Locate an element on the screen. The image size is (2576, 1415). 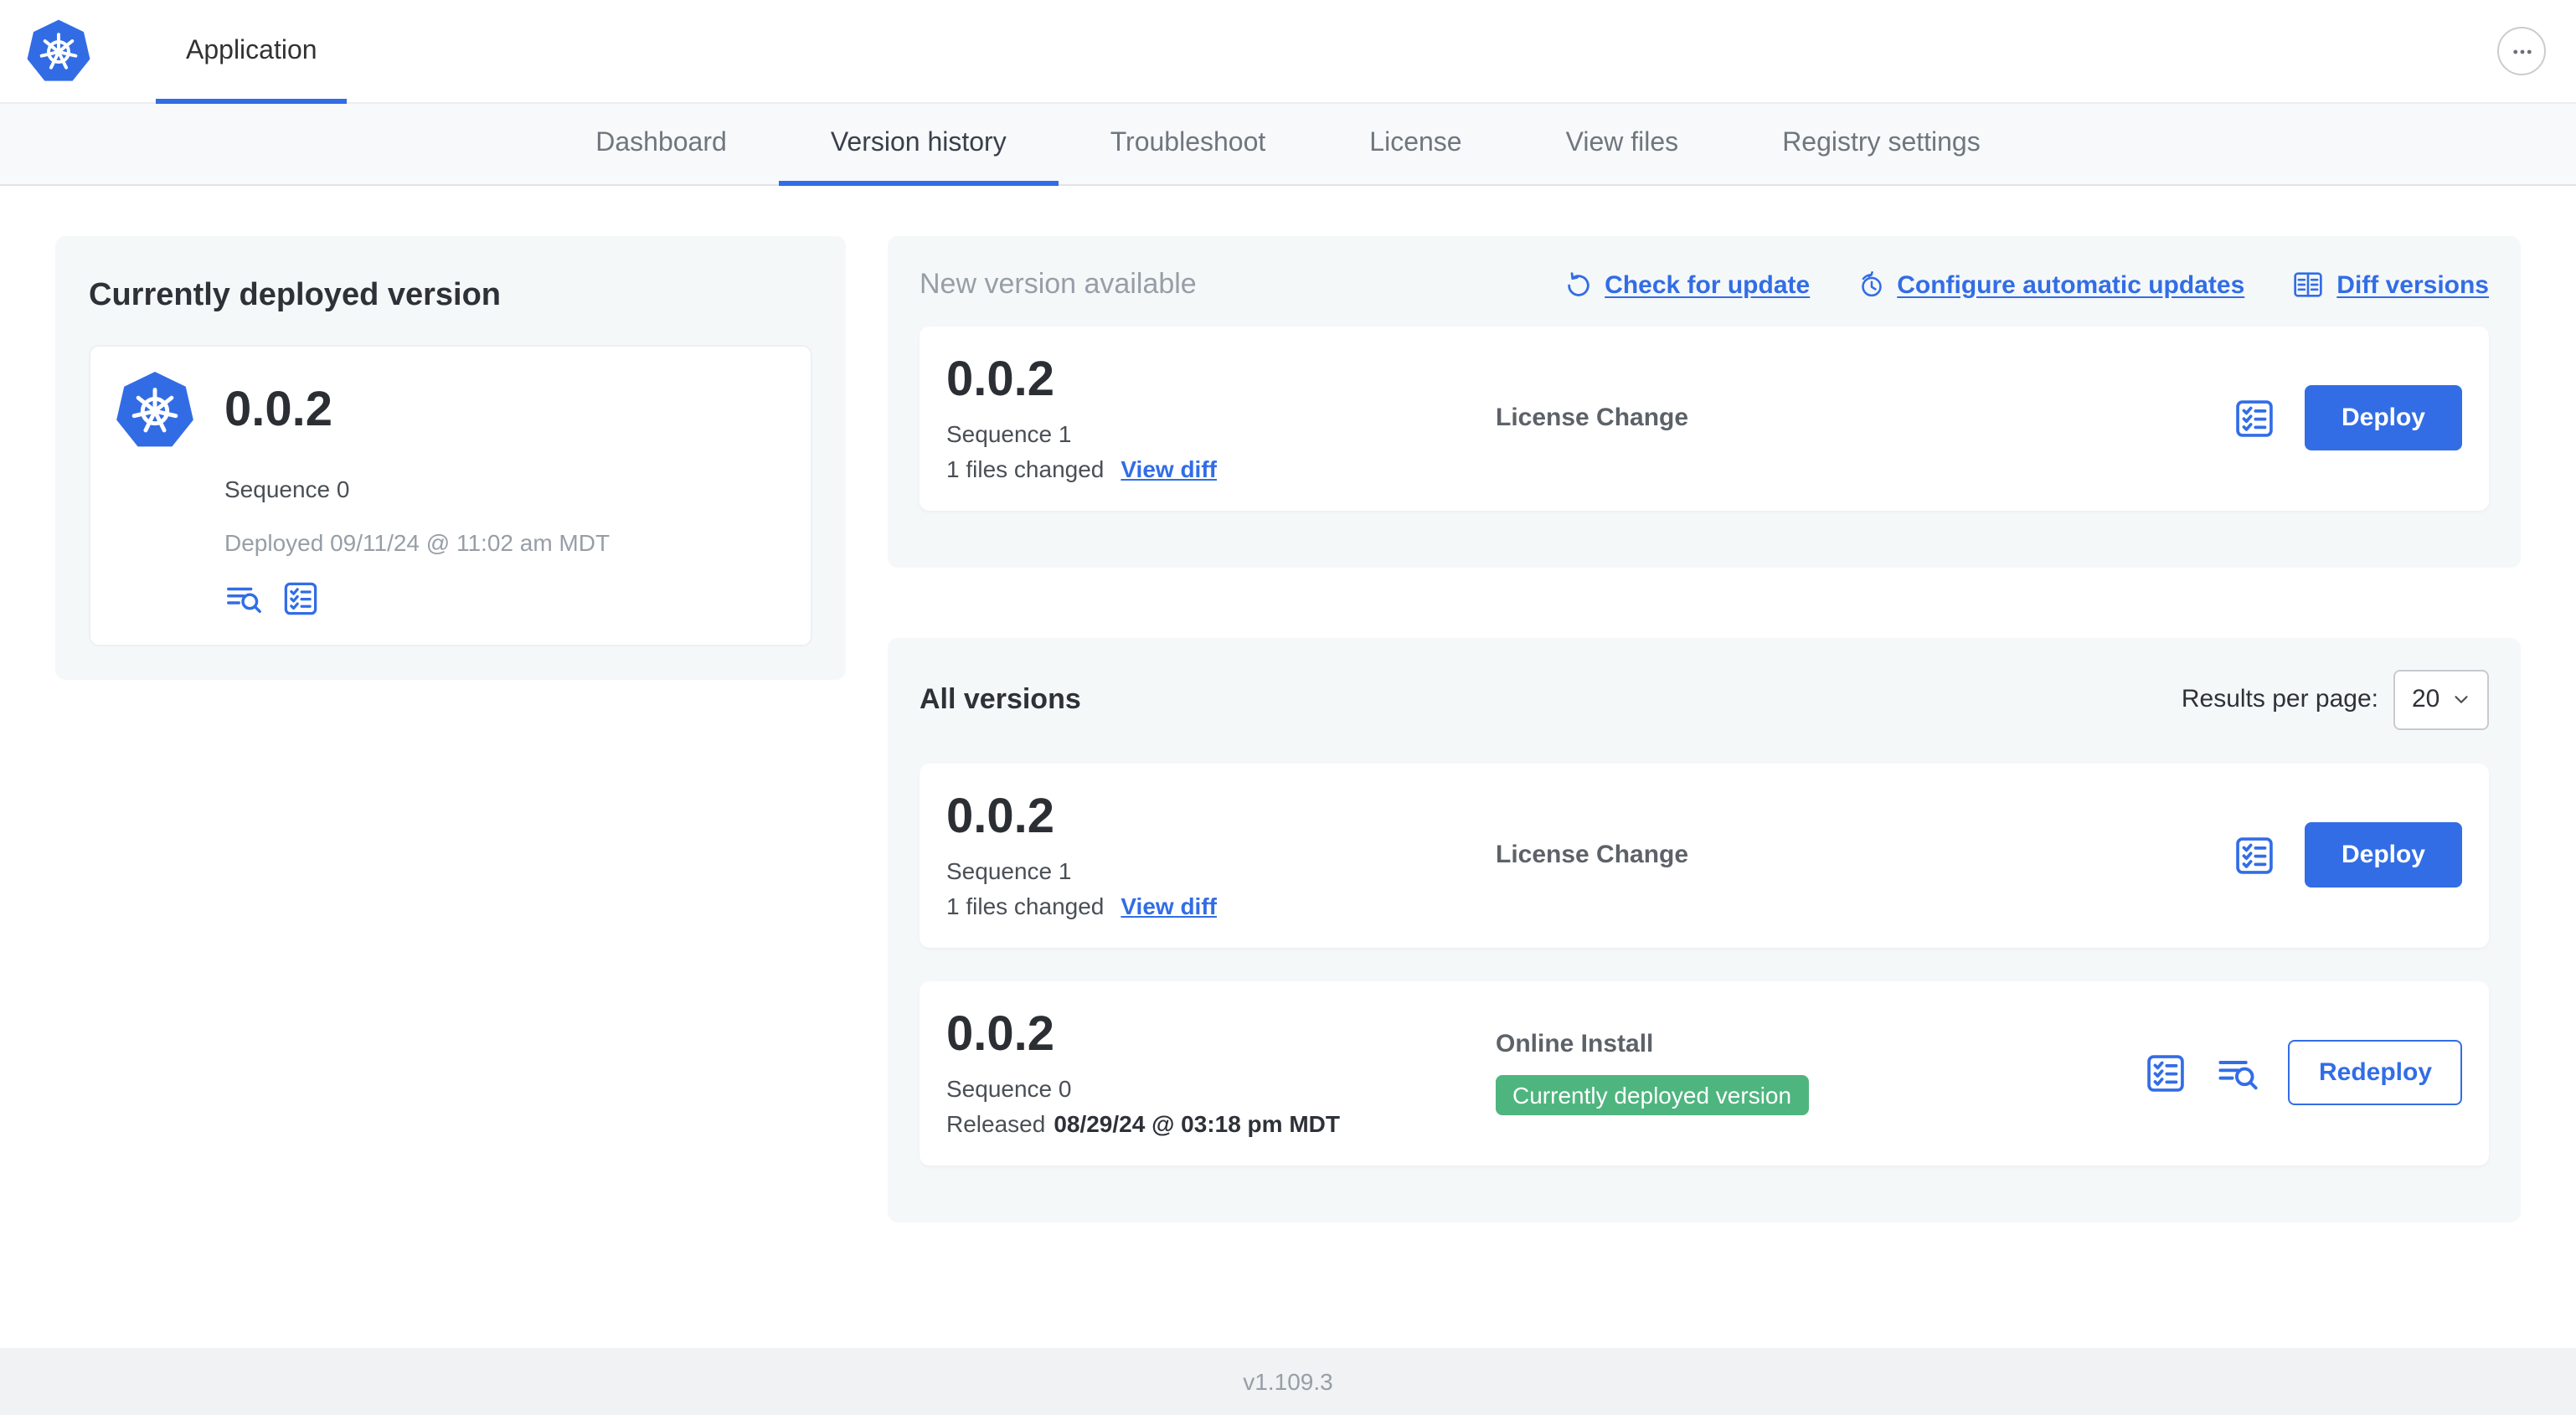
app-header: Application is located at coordinates (1288, 52).